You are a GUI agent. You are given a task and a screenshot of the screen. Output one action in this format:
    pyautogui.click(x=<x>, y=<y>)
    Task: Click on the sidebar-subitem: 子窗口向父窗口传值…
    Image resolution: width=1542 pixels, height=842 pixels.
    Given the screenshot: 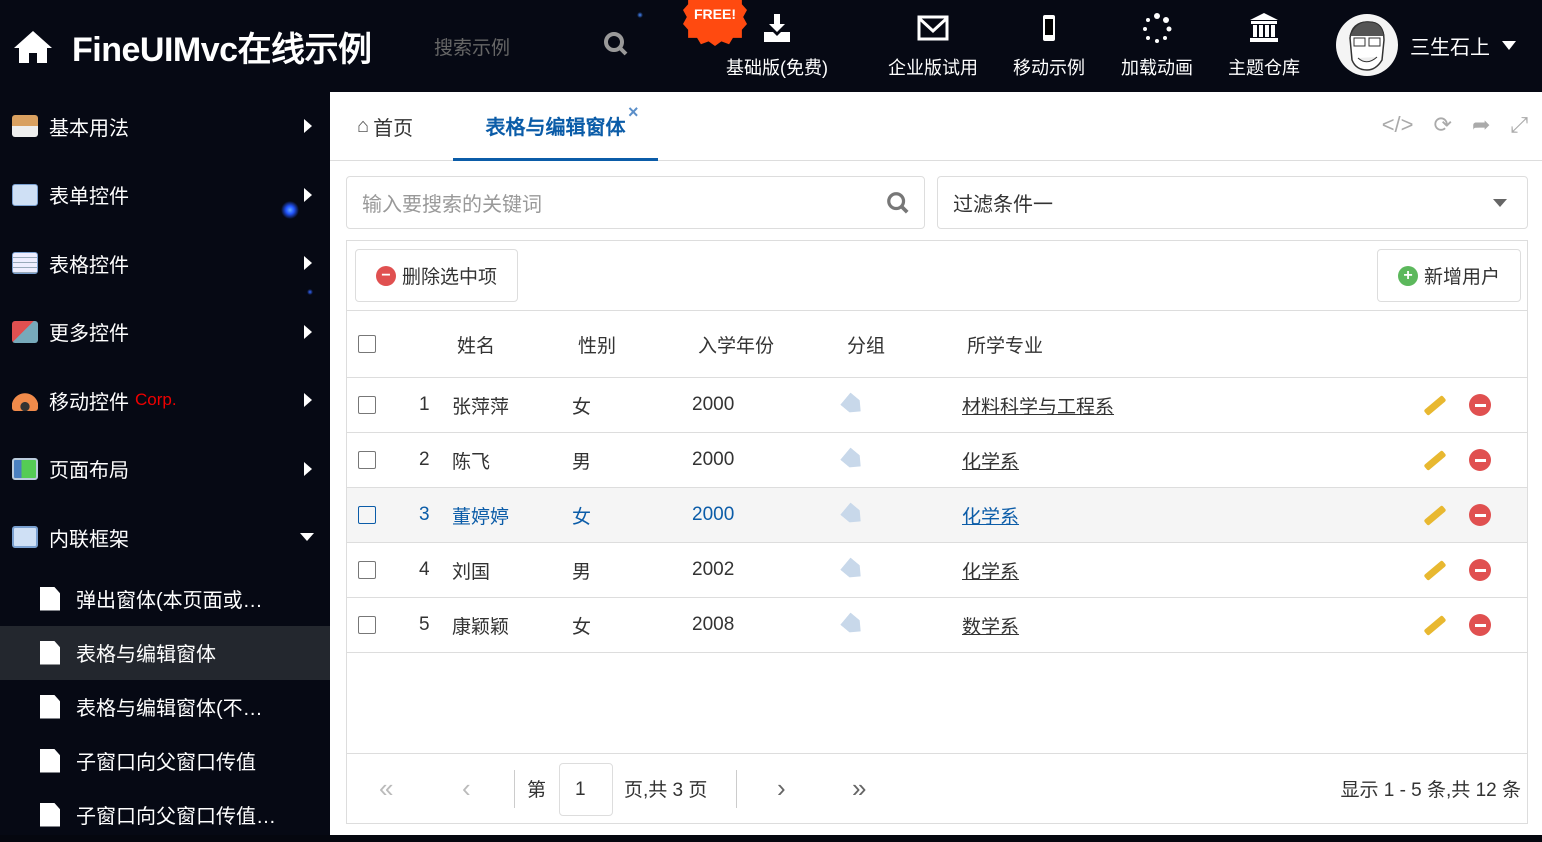 What is the action you would take?
    pyautogui.click(x=165, y=815)
    